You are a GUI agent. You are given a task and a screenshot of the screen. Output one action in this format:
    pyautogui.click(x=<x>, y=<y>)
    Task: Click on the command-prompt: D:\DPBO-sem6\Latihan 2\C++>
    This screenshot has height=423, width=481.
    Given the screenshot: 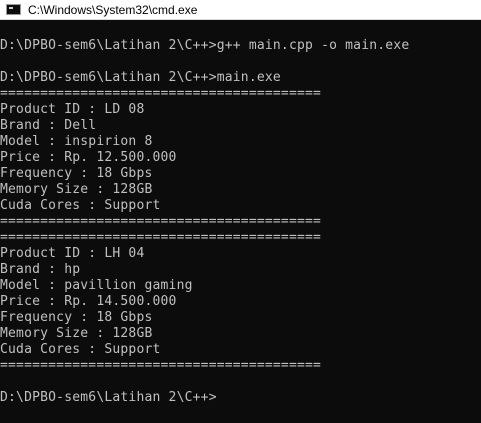 What is the action you would take?
    pyautogui.click(x=240, y=398)
    